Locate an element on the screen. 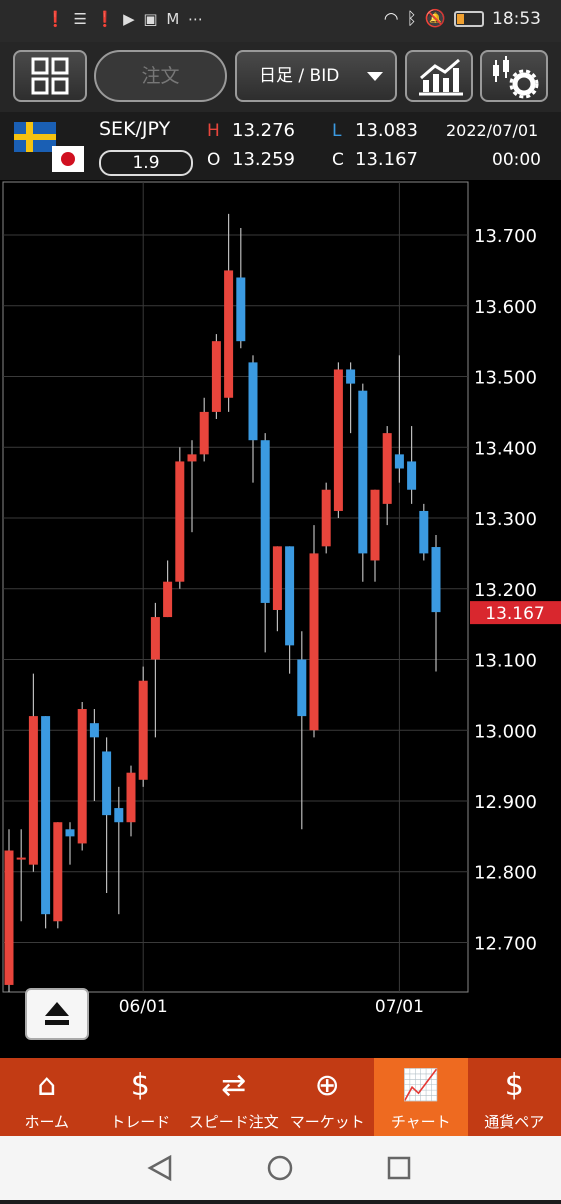  y-tick-label: 13.200 is located at coordinates (505, 590).